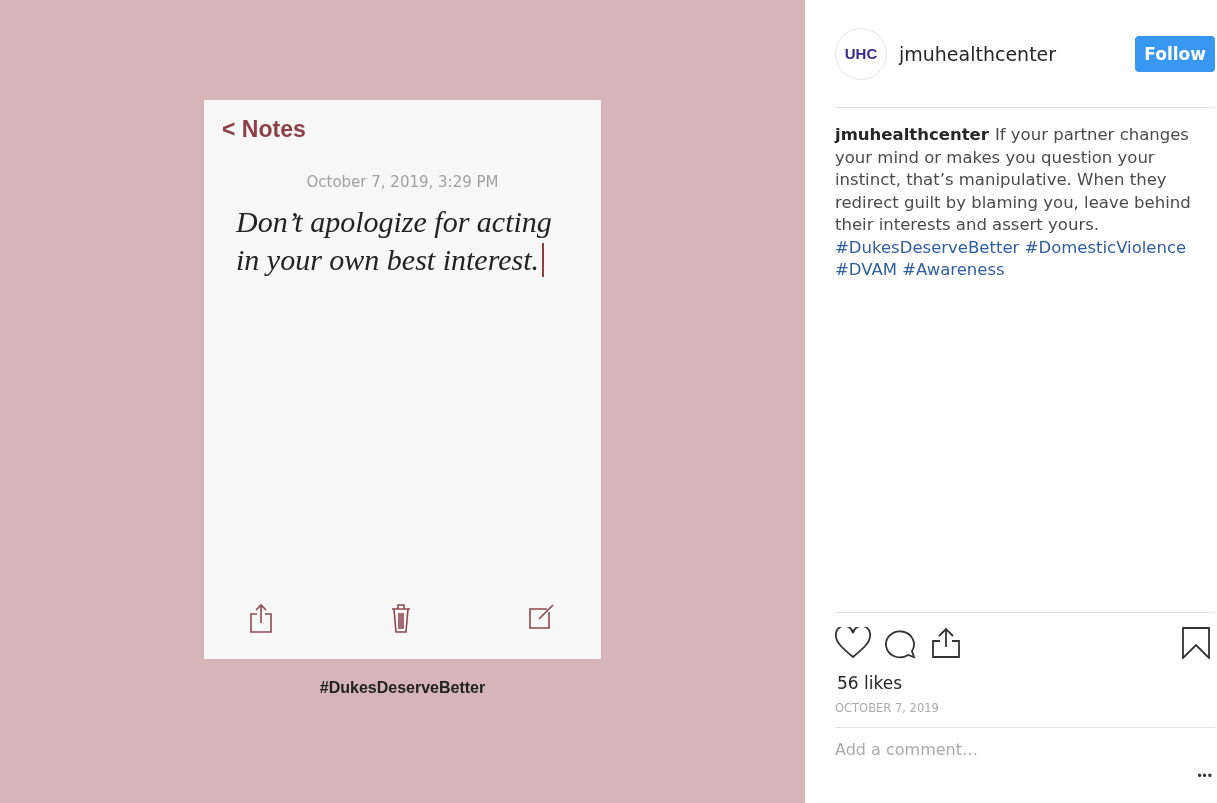  What do you see at coordinates (542, 616) in the screenshot?
I see `compose-icon` at bounding box center [542, 616].